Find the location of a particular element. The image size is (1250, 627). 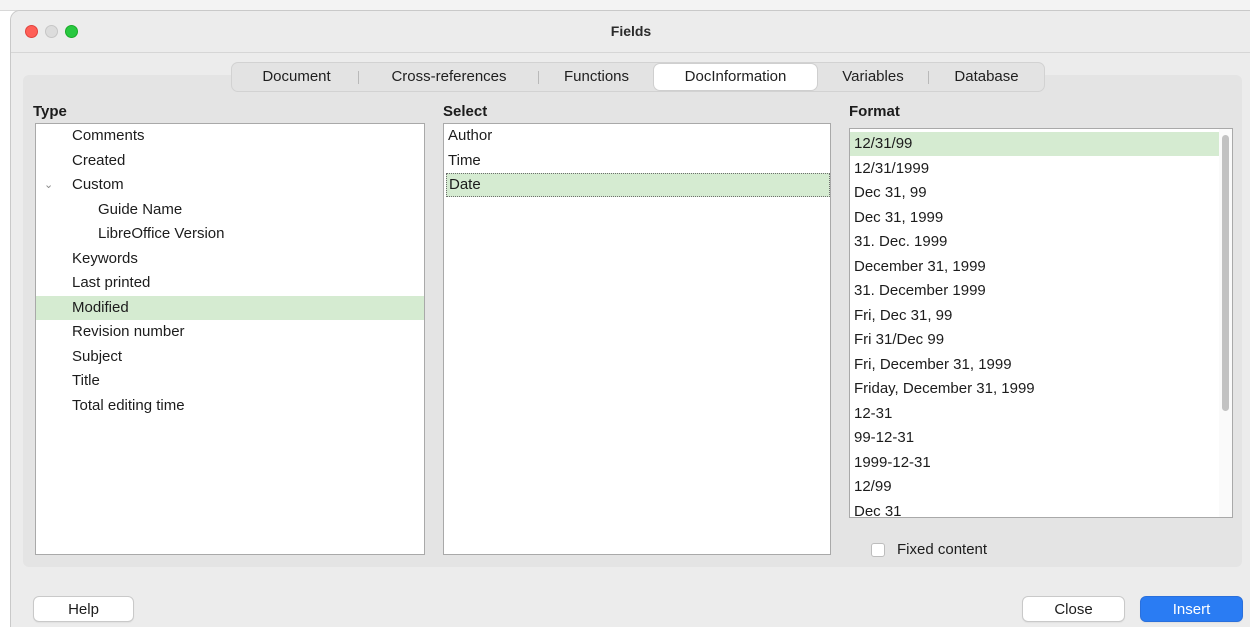

tab-database: Database is located at coordinates (986, 77).